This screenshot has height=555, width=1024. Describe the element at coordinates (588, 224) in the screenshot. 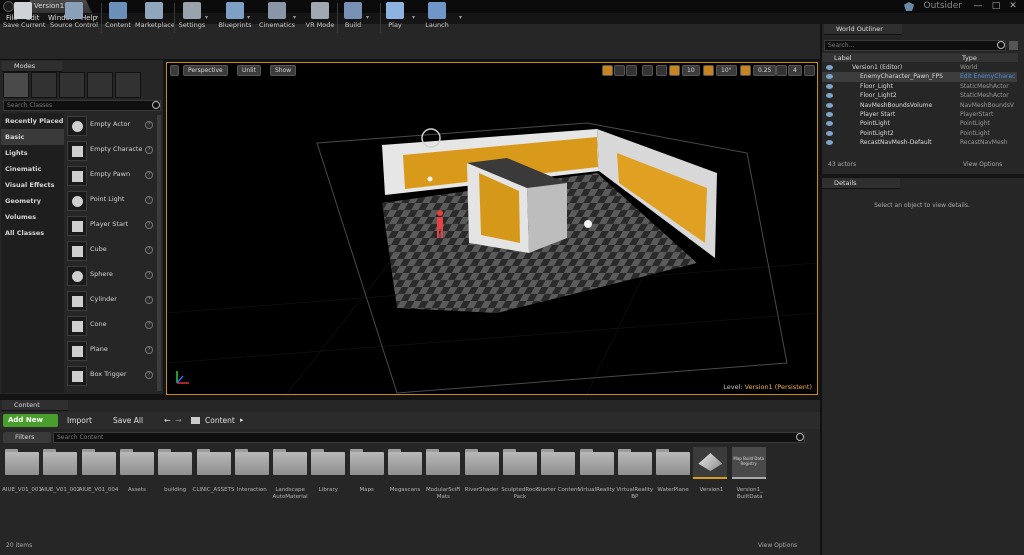

I see `point-light-icon` at that location.